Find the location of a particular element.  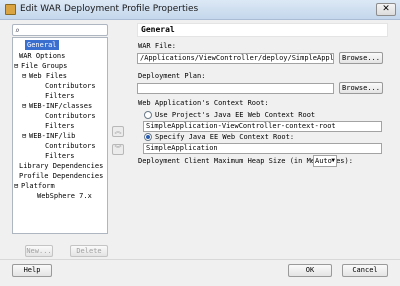

page-title: General is located at coordinates (262, 30).